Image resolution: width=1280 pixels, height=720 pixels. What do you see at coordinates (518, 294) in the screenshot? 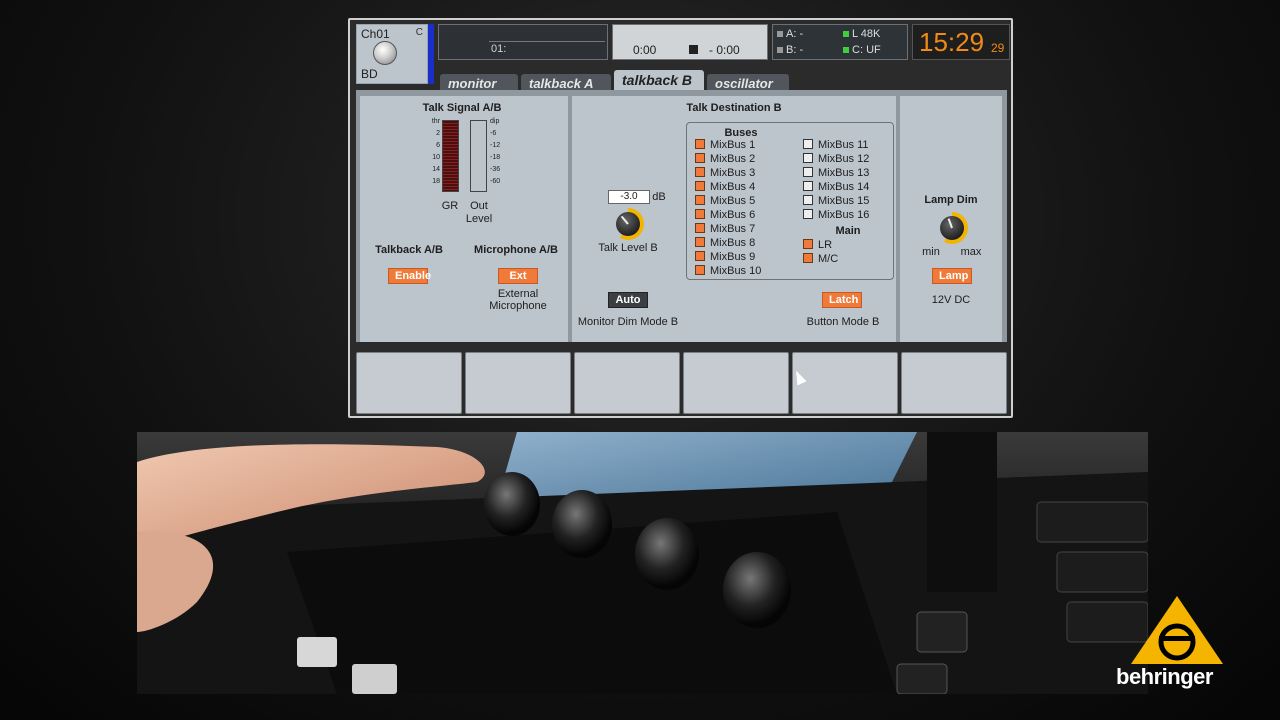
I see `external-label: External` at bounding box center [518, 294].